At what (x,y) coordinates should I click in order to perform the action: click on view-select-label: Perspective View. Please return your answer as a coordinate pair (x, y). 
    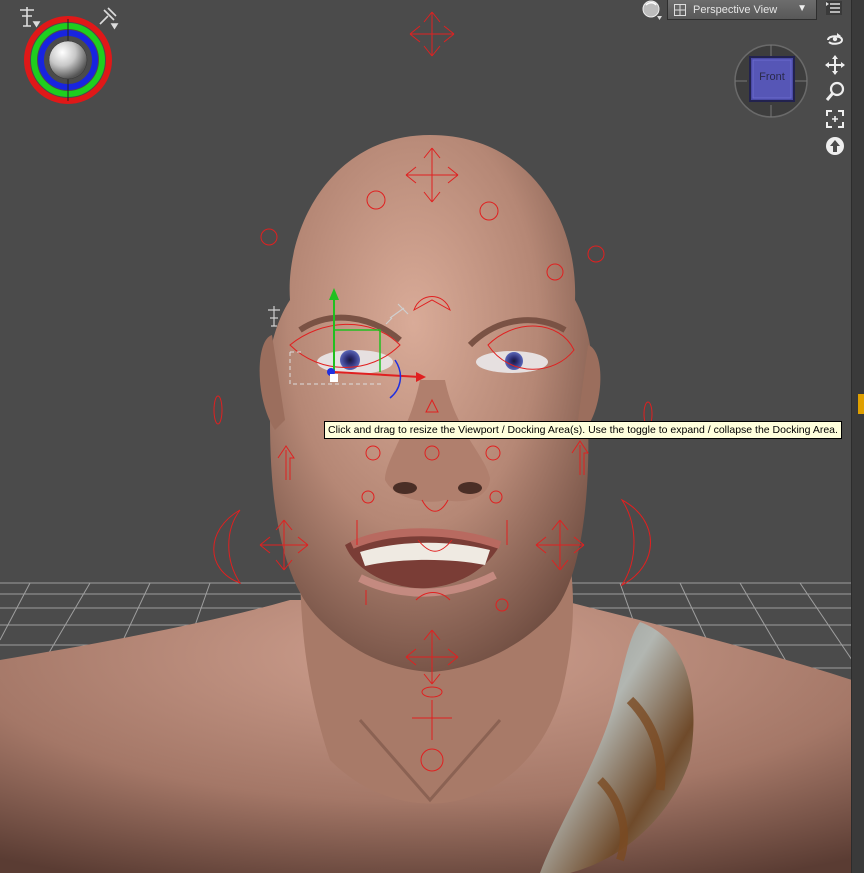
    Looking at the image, I should click on (735, 9).